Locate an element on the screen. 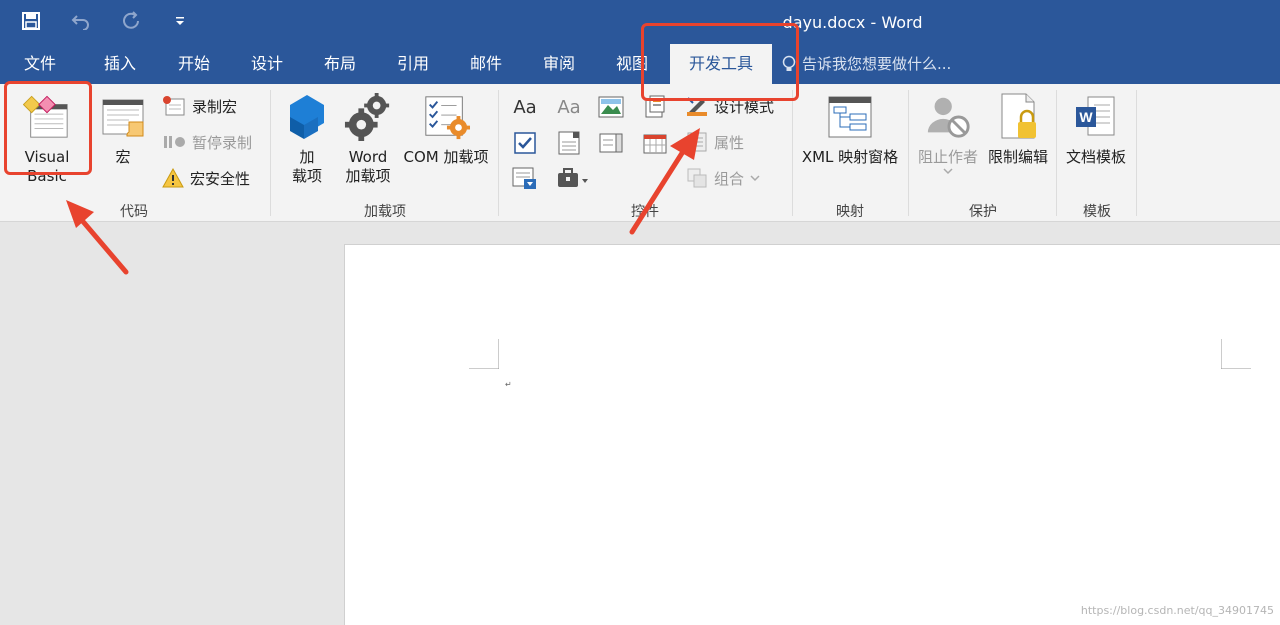 The image size is (1280, 625). tab-review: 审阅 is located at coordinates (559, 64).